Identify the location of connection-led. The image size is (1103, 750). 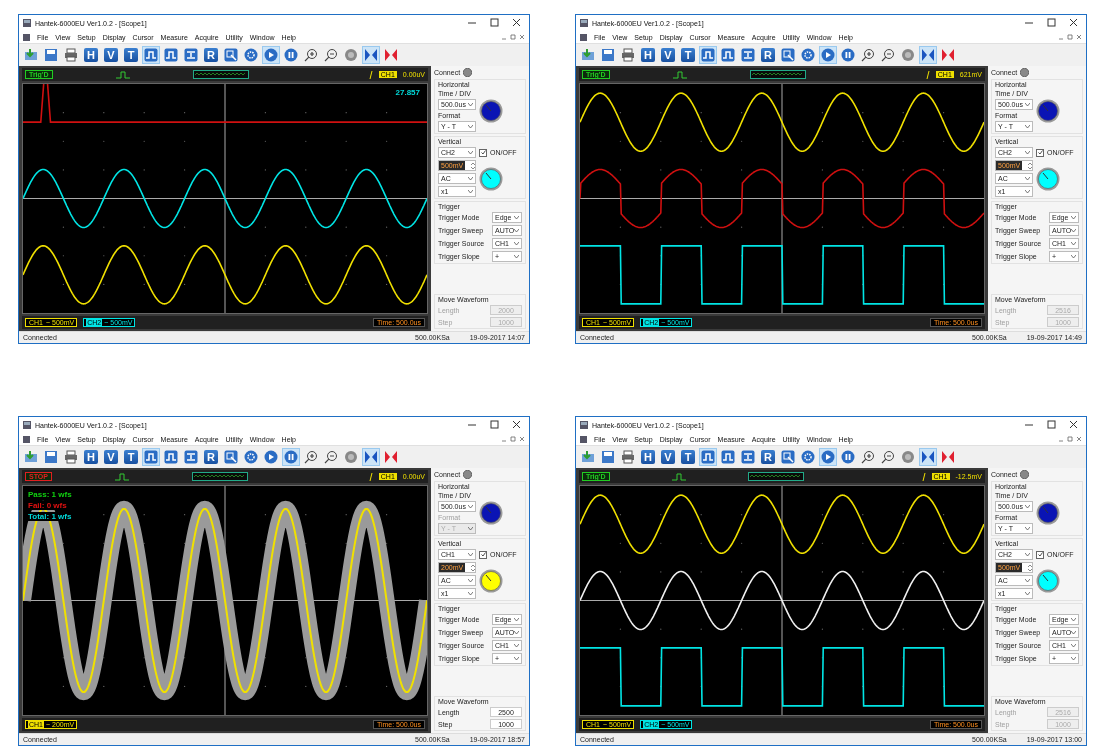
(468, 72).